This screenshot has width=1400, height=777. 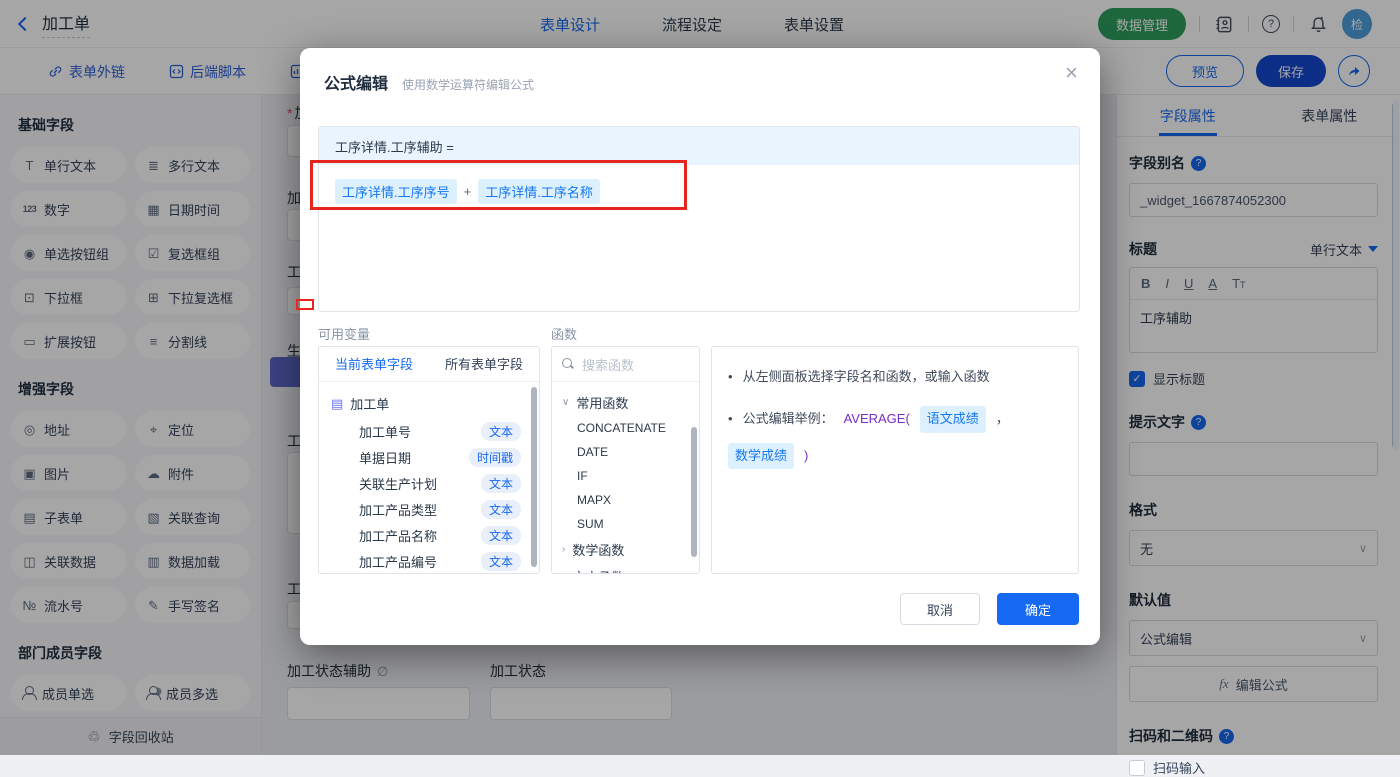 What do you see at coordinates (534, 477) in the screenshot?
I see `variables-scrollbar` at bounding box center [534, 477].